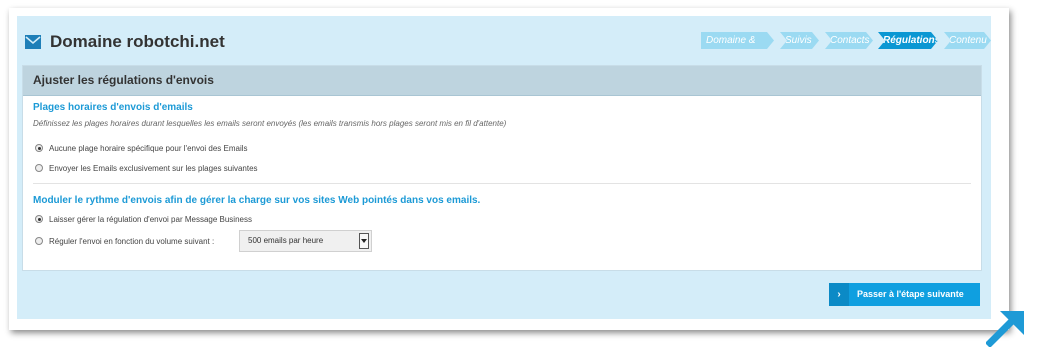 The image size is (1037, 351). I want to click on step-label: Contenu, so click(968, 40).